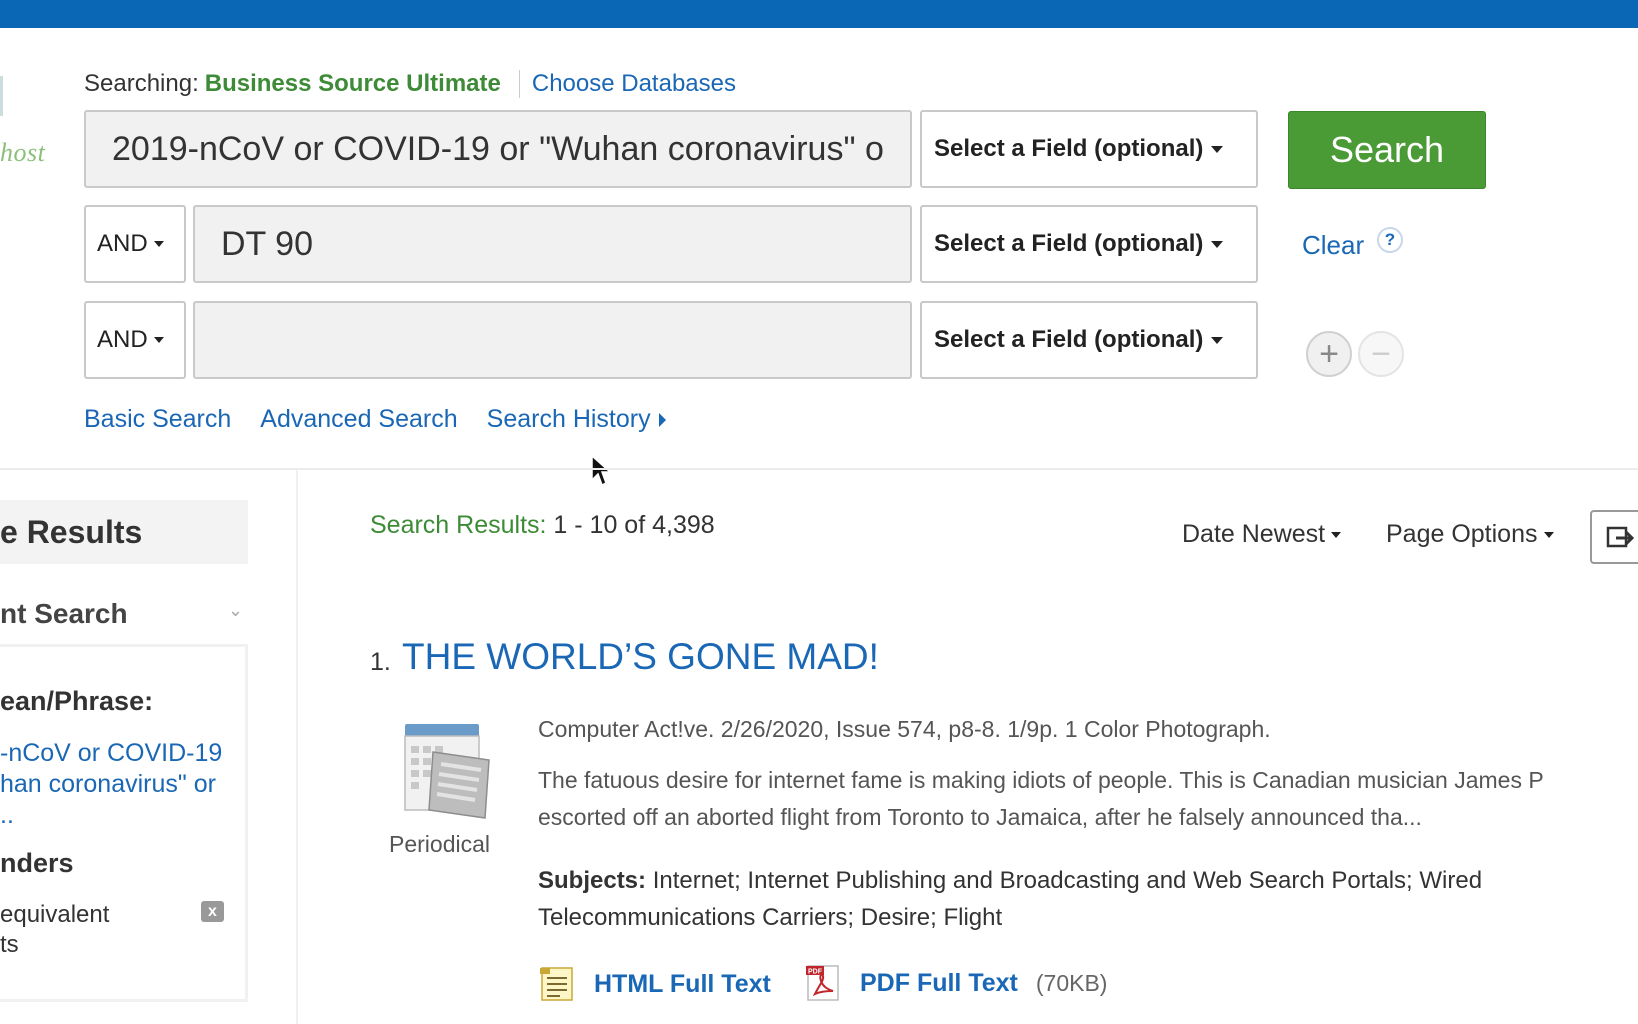  I want to click on basic-search-link: Basic Search, so click(157, 419).